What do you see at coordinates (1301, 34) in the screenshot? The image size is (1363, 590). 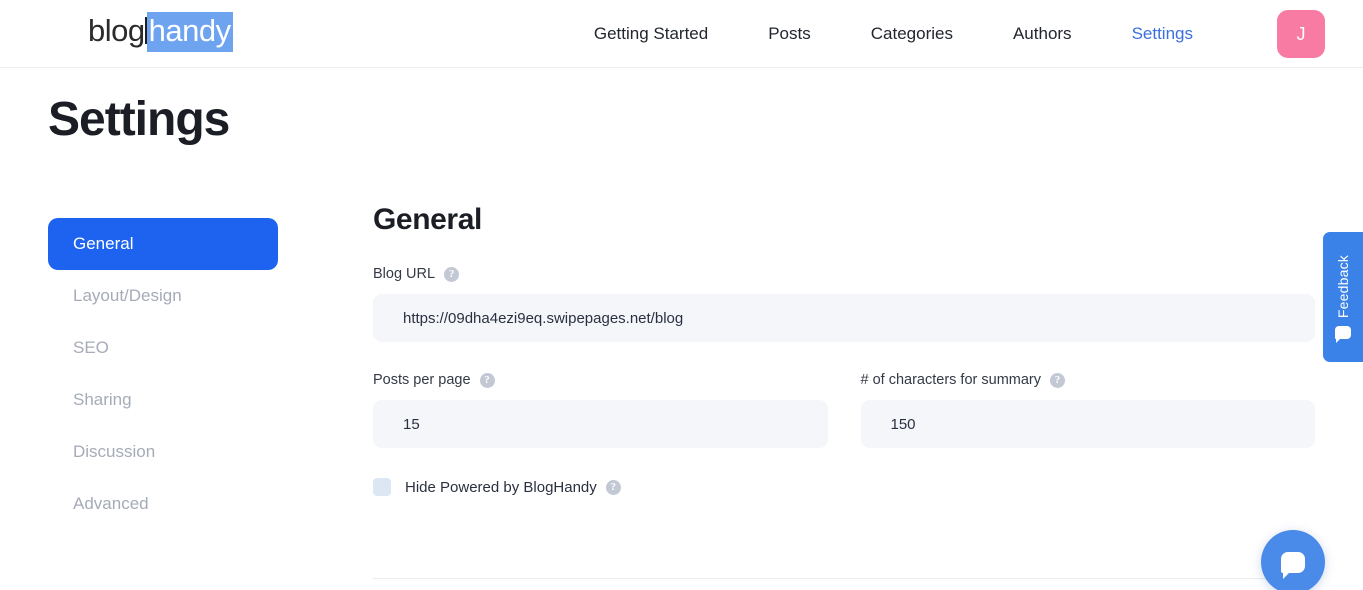 I see `avatar: J` at bounding box center [1301, 34].